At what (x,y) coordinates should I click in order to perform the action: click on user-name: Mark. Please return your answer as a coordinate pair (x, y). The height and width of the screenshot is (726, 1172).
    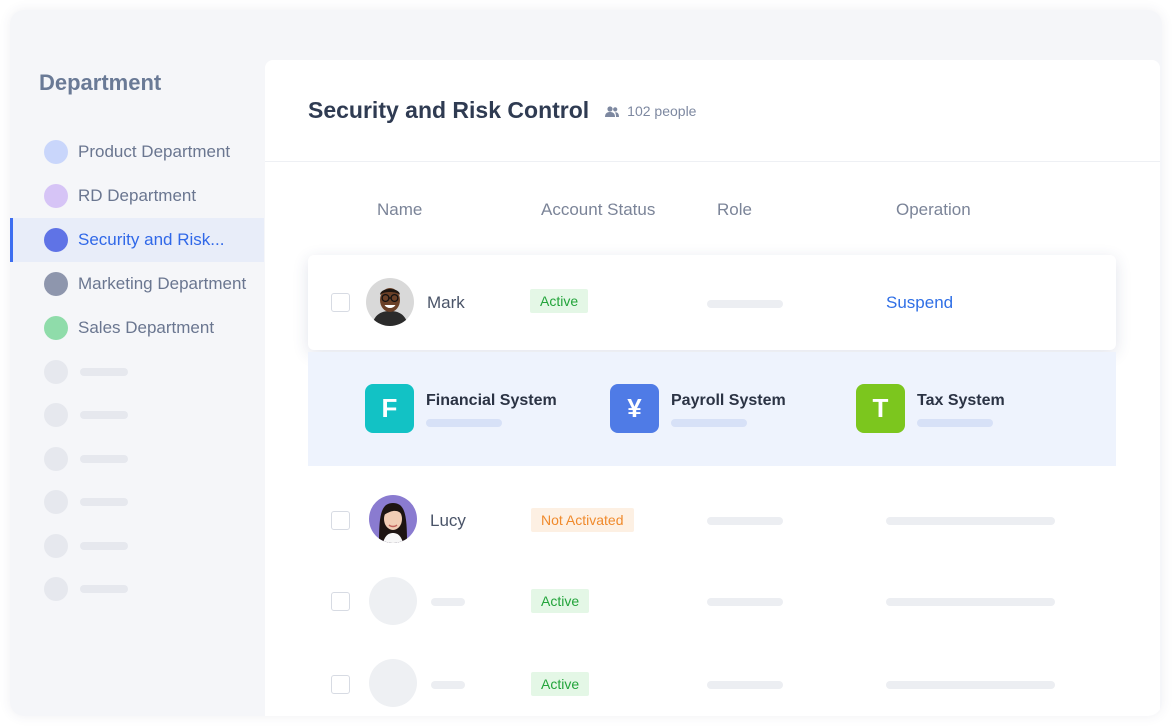
    Looking at the image, I should click on (446, 302).